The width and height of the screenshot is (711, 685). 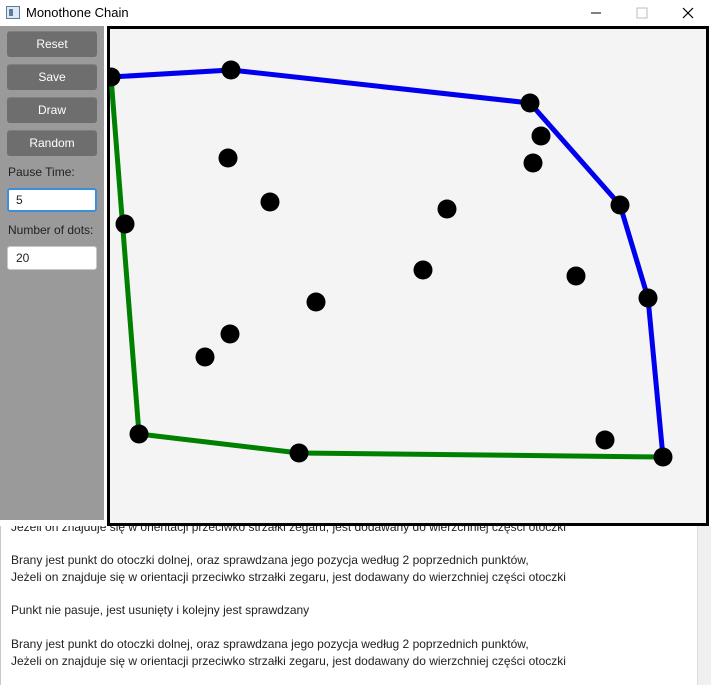 What do you see at coordinates (52, 110) in the screenshot?
I see `draw-button: Draw` at bounding box center [52, 110].